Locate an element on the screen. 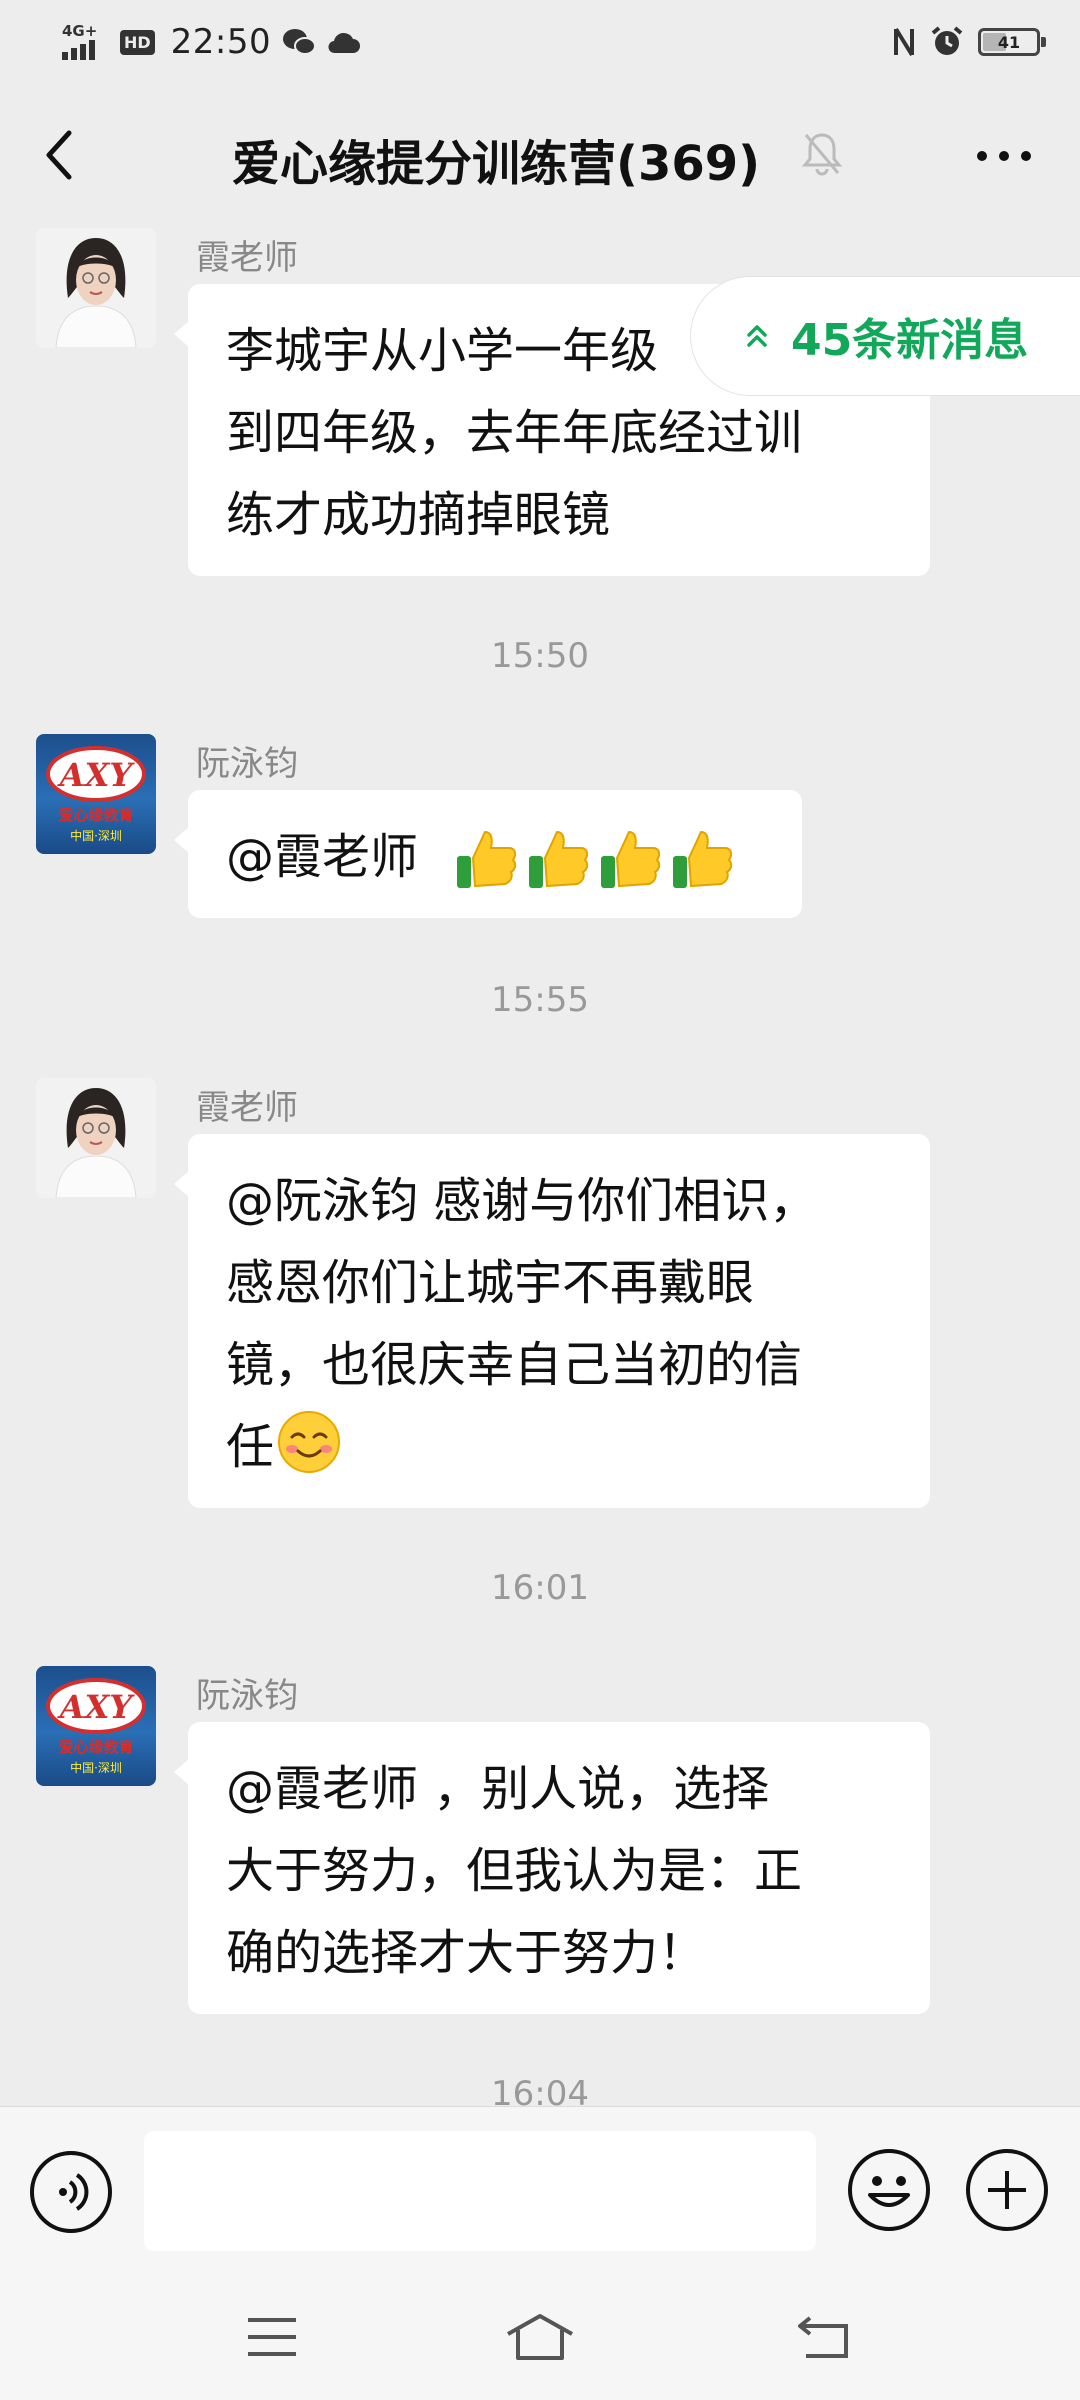 Image resolution: width=1080 pixels, height=2400 pixels. new-messages-button: 45条新消息 is located at coordinates (885, 336).